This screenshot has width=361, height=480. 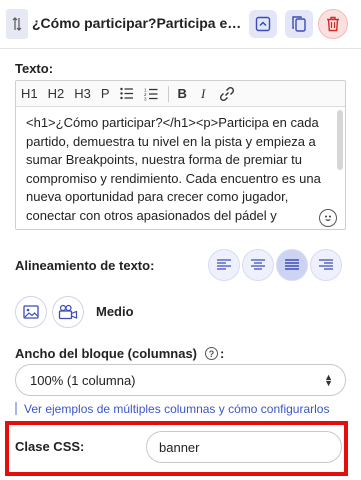 I want to click on align-justify-icon, so click(x=292, y=264).